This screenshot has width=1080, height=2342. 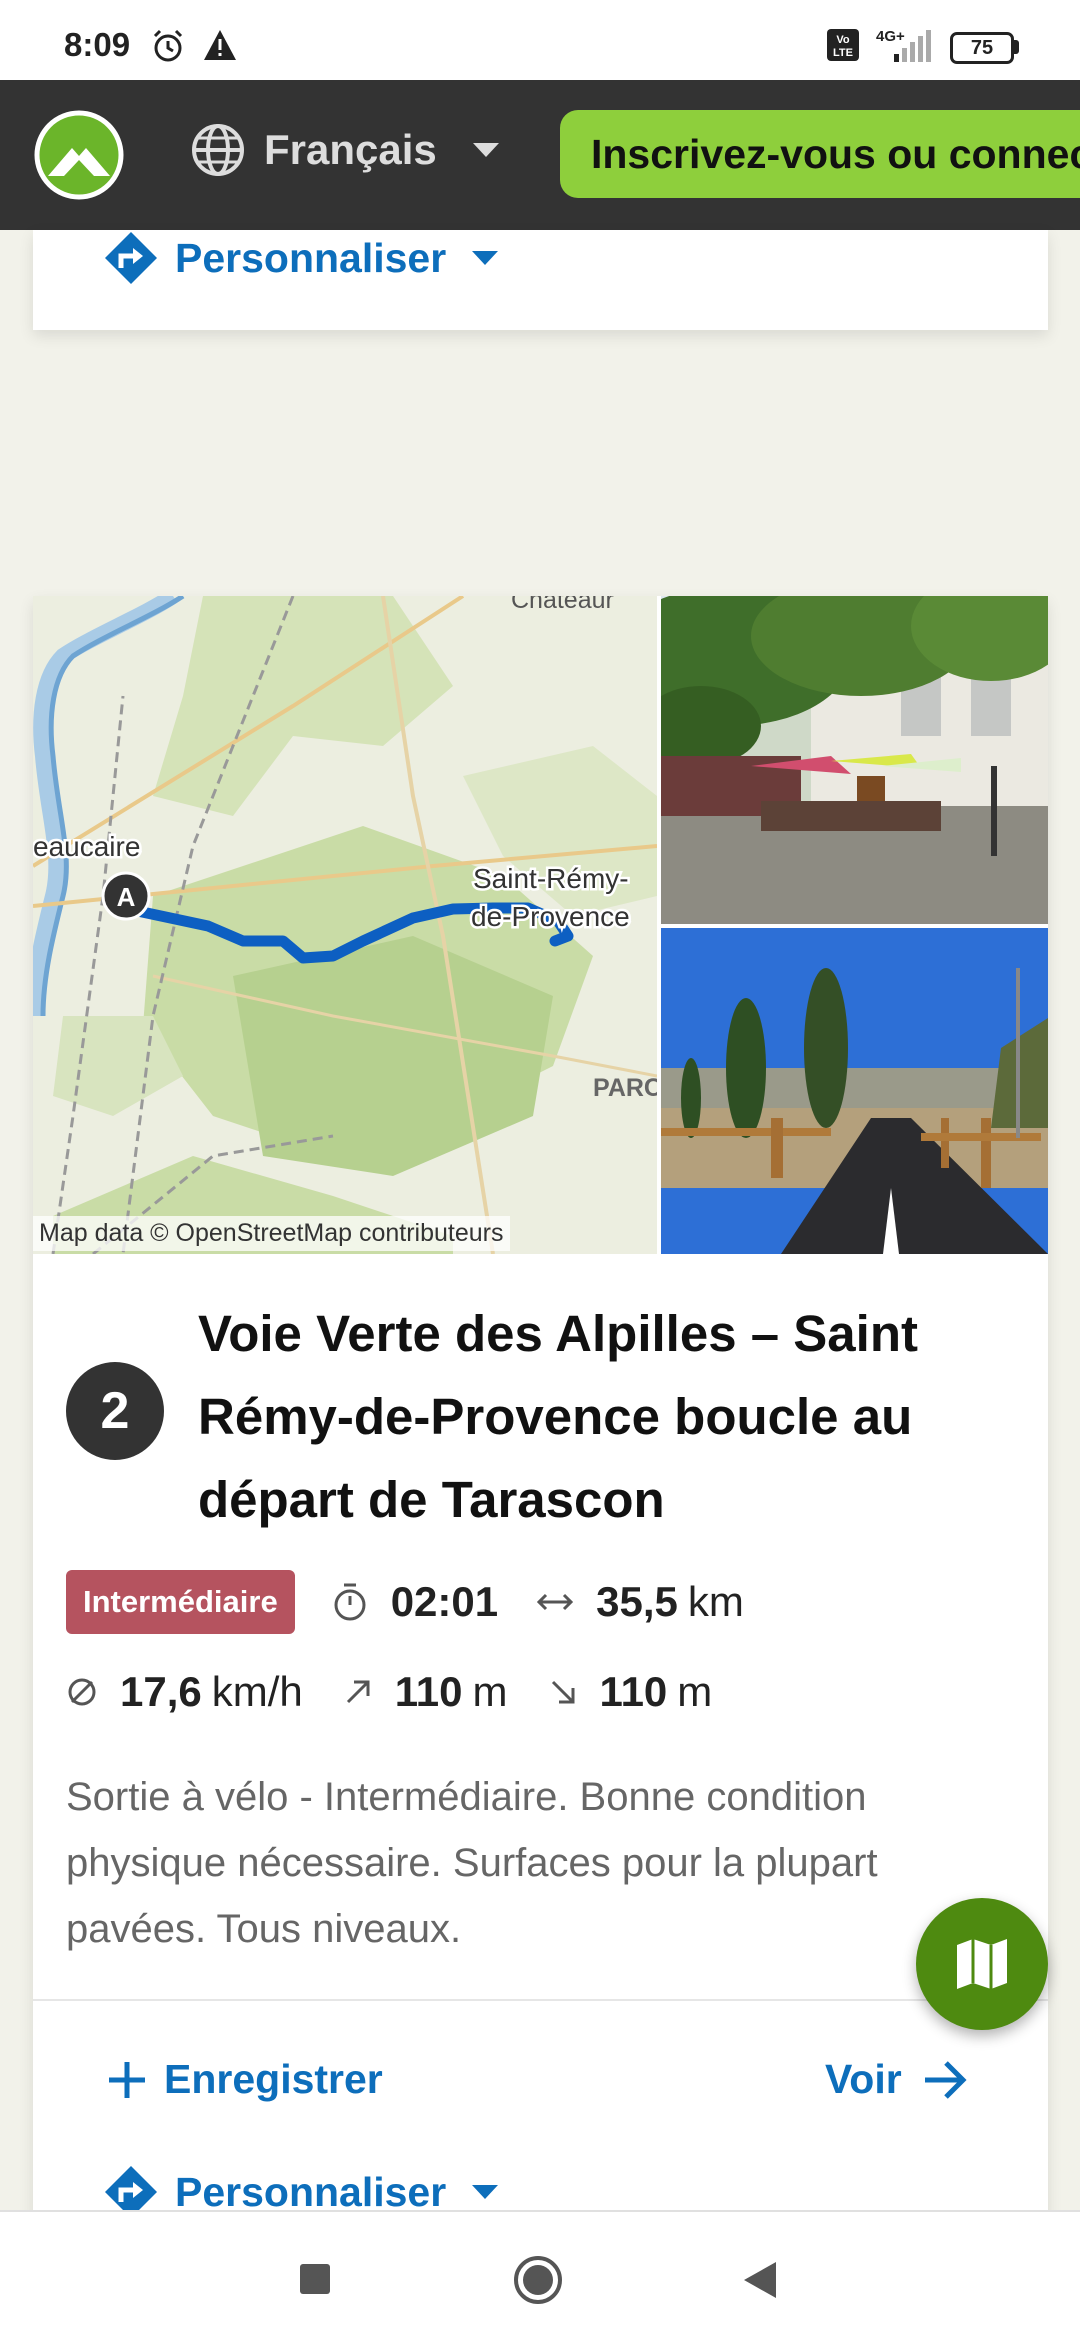 I want to click on previous-tour-card: Personnaliser, so click(x=540, y=280).